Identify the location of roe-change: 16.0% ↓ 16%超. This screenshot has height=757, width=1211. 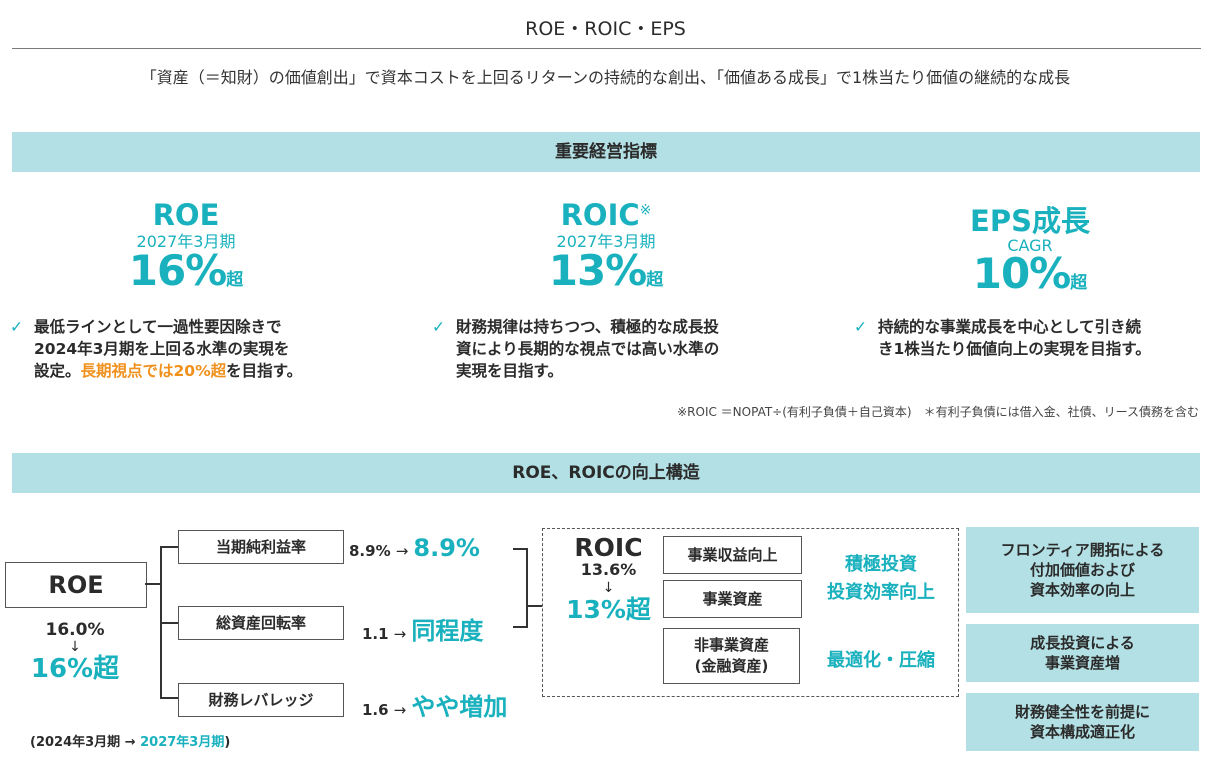
(75, 652).